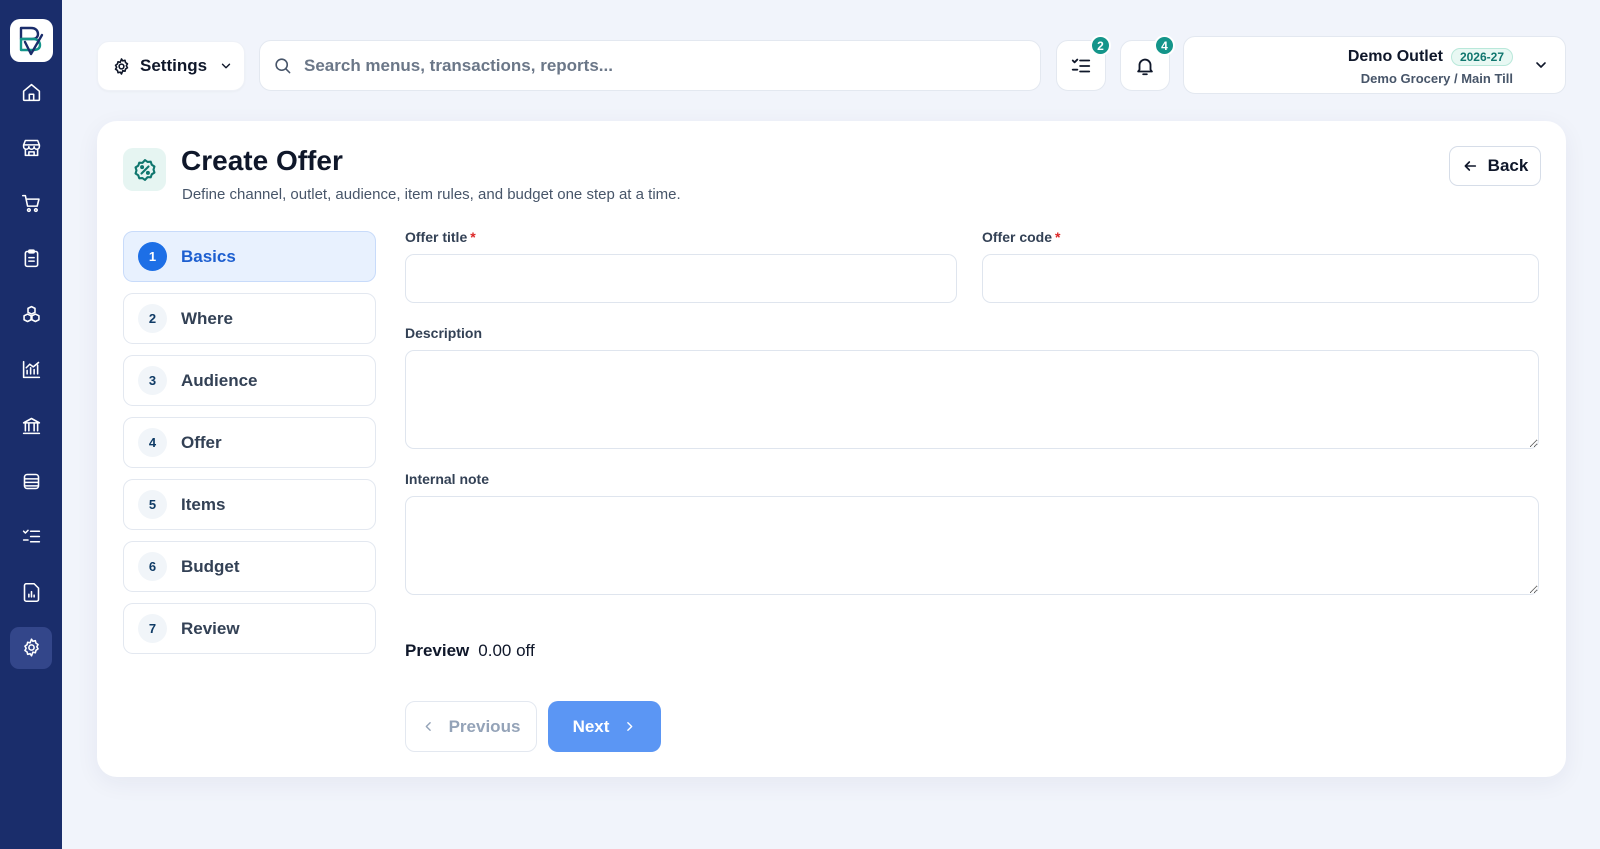 This screenshot has width=1600, height=849. Describe the element at coordinates (437, 650) in the screenshot. I see `preview-label: Preview` at that location.